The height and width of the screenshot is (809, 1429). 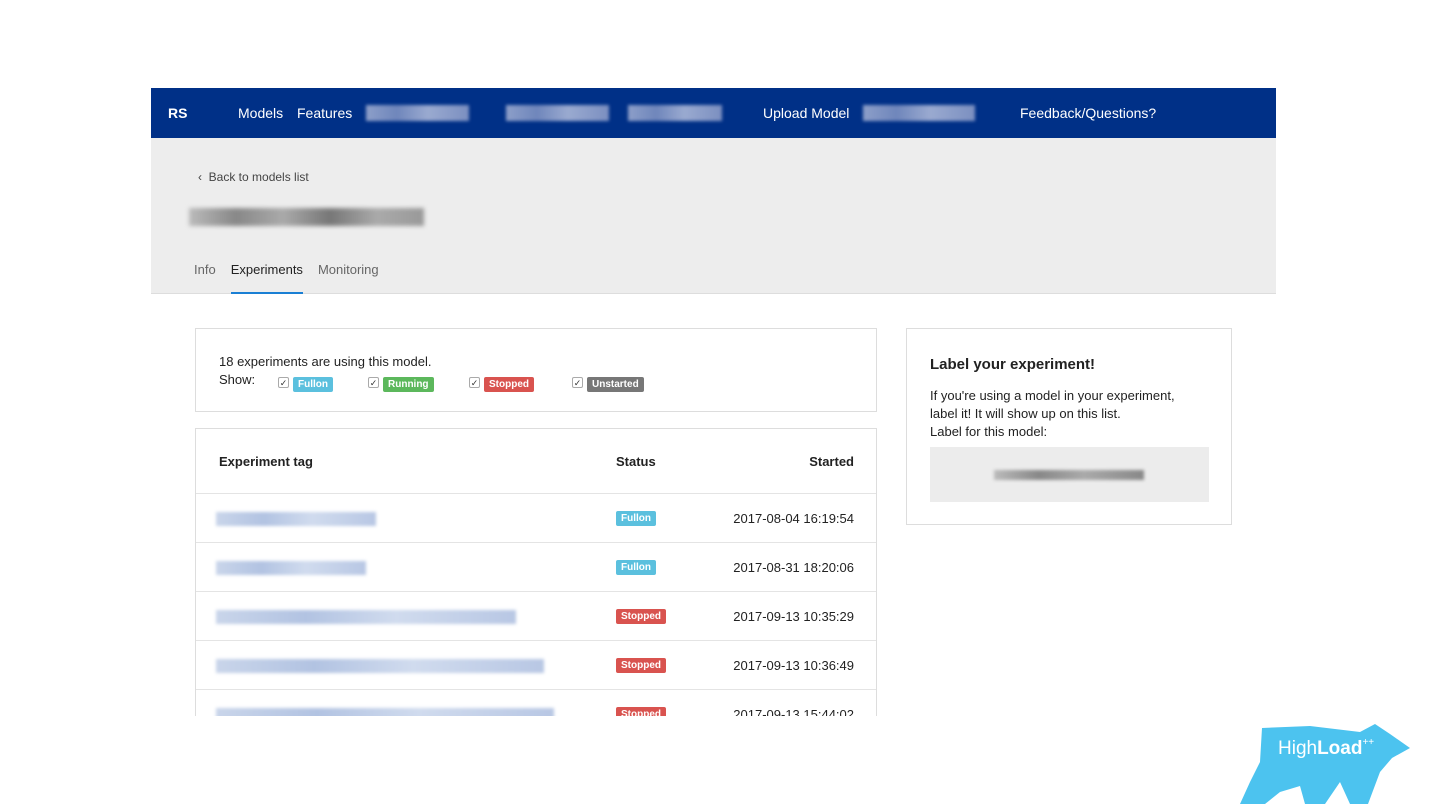 What do you see at coordinates (203, 177) in the screenshot?
I see `chevron-left-icon: ‹` at bounding box center [203, 177].